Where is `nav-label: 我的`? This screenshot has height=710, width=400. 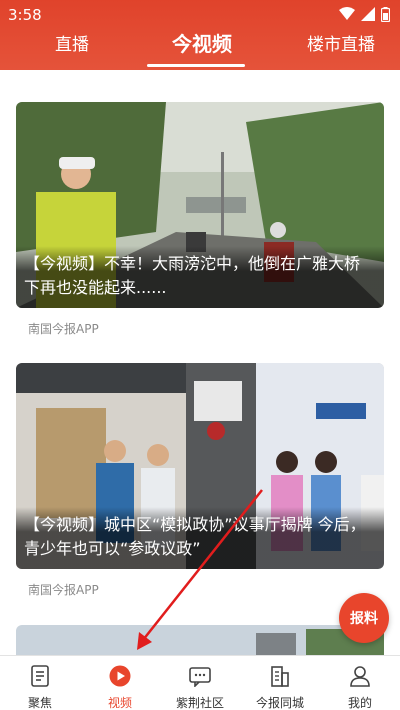 nav-label: 我的 is located at coordinates (359, 703).